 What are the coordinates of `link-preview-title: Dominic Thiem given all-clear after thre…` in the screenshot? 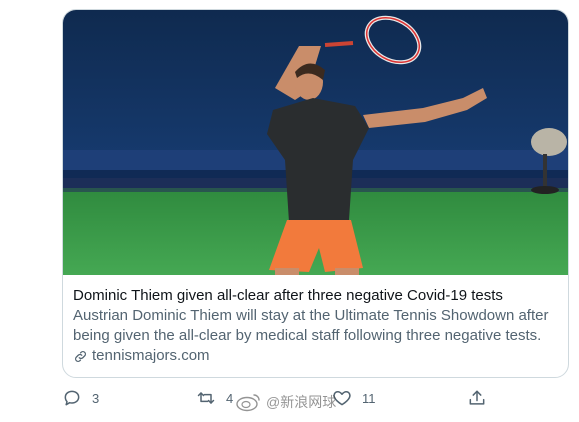 It's located at (288, 295).